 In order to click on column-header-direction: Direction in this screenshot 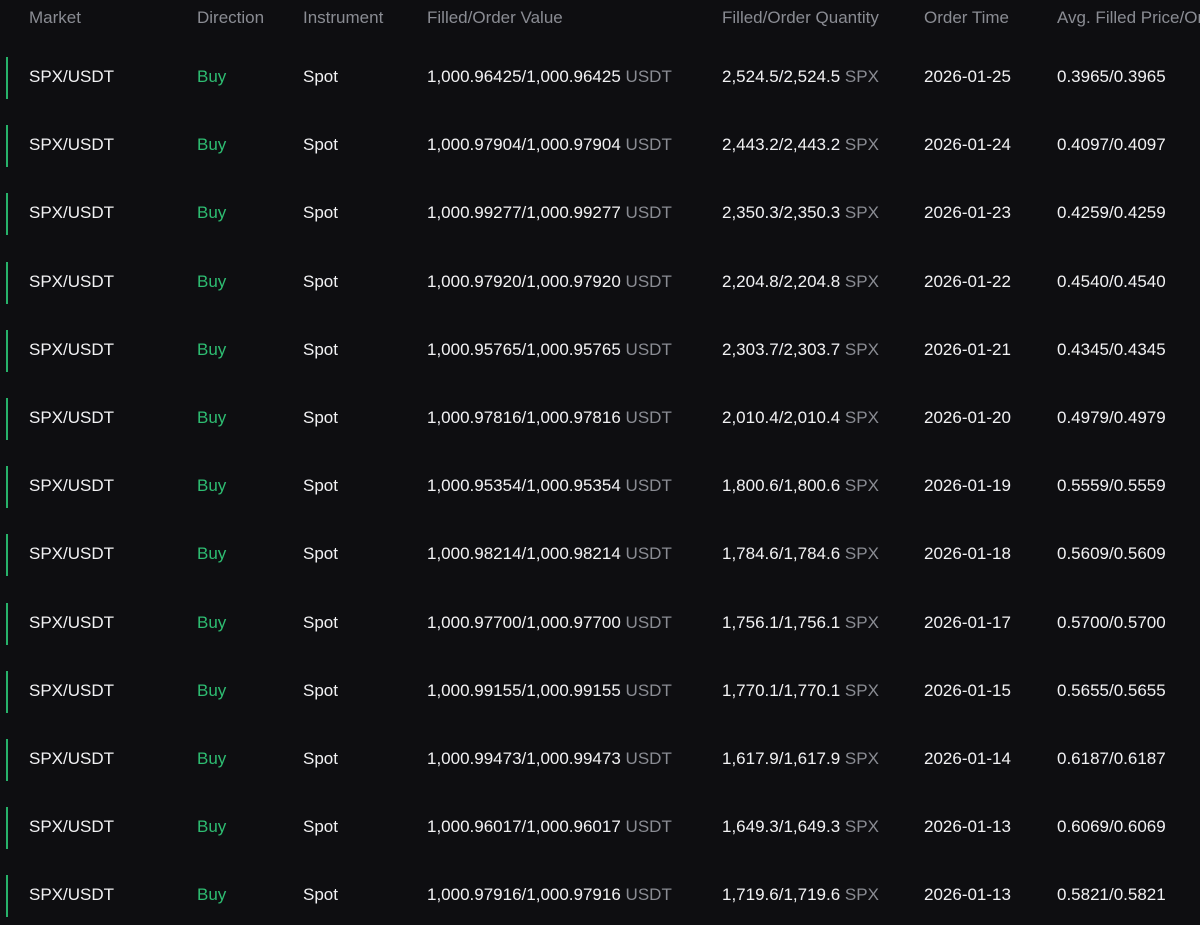, I will do `click(230, 18)`.